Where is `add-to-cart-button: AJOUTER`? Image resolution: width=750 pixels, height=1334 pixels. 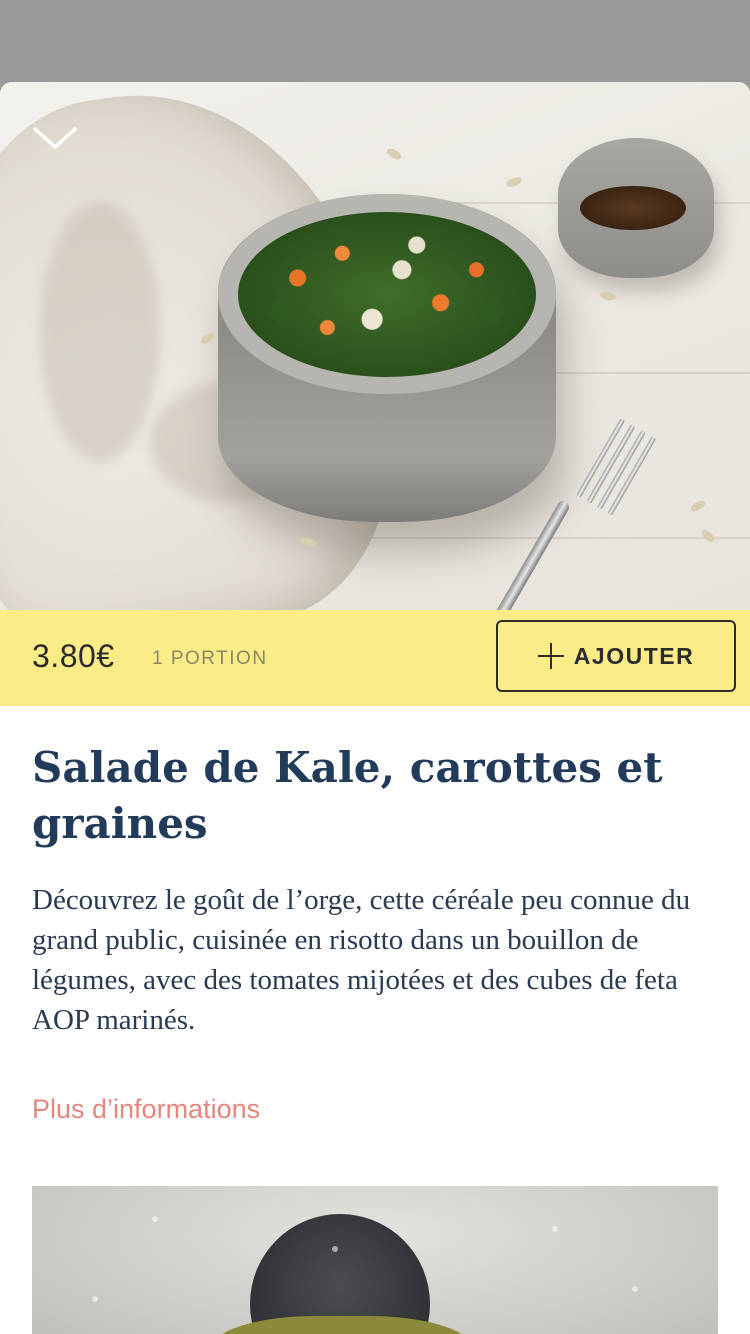 add-to-cart-button: AJOUTER is located at coordinates (616, 656).